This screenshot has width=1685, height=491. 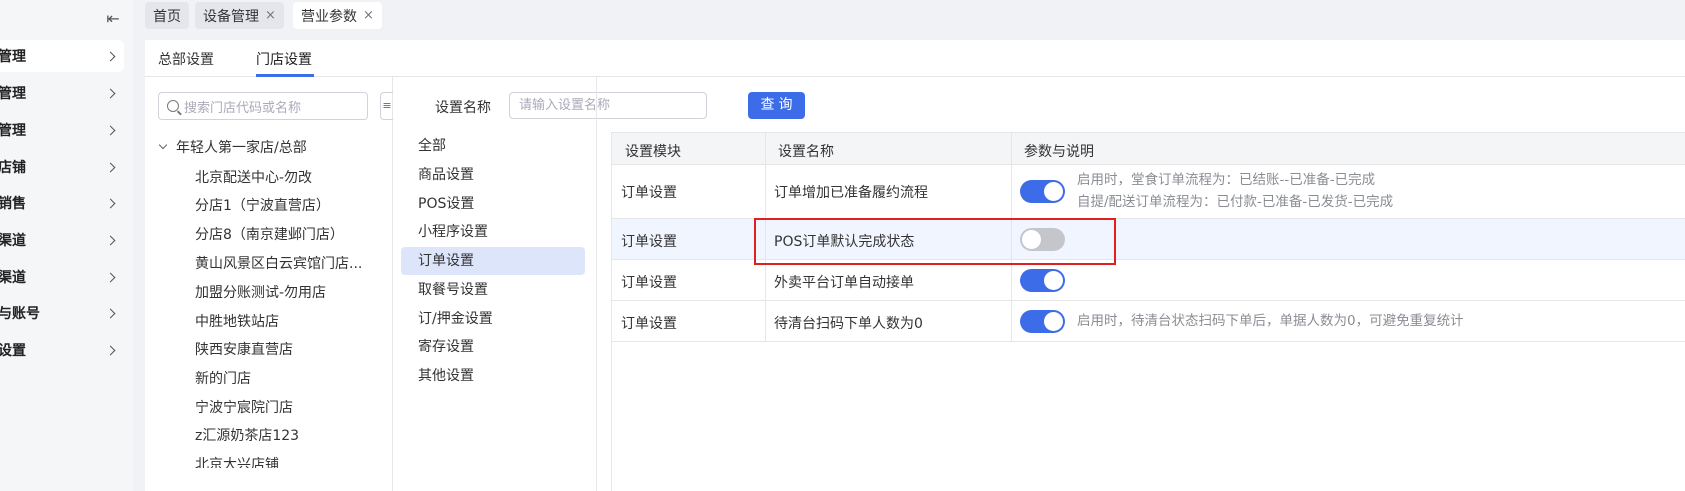 What do you see at coordinates (231, 16) in the screenshot?
I see `tab-label: 设备管理` at bounding box center [231, 16].